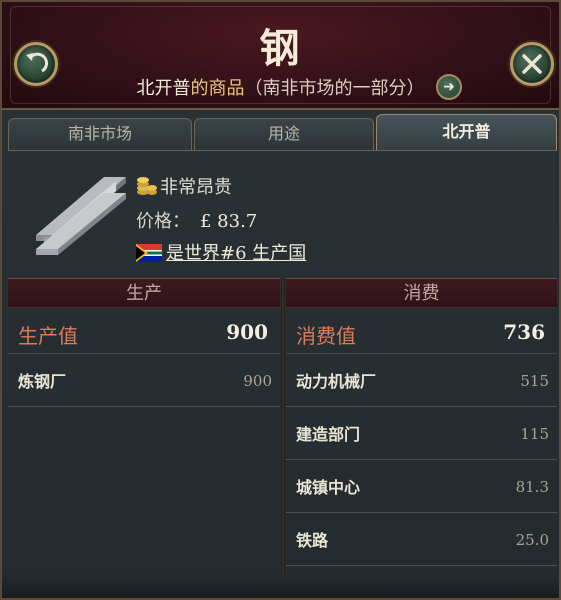 This screenshot has width=561, height=600. I want to click on building-name: 城镇中心, so click(328, 487).